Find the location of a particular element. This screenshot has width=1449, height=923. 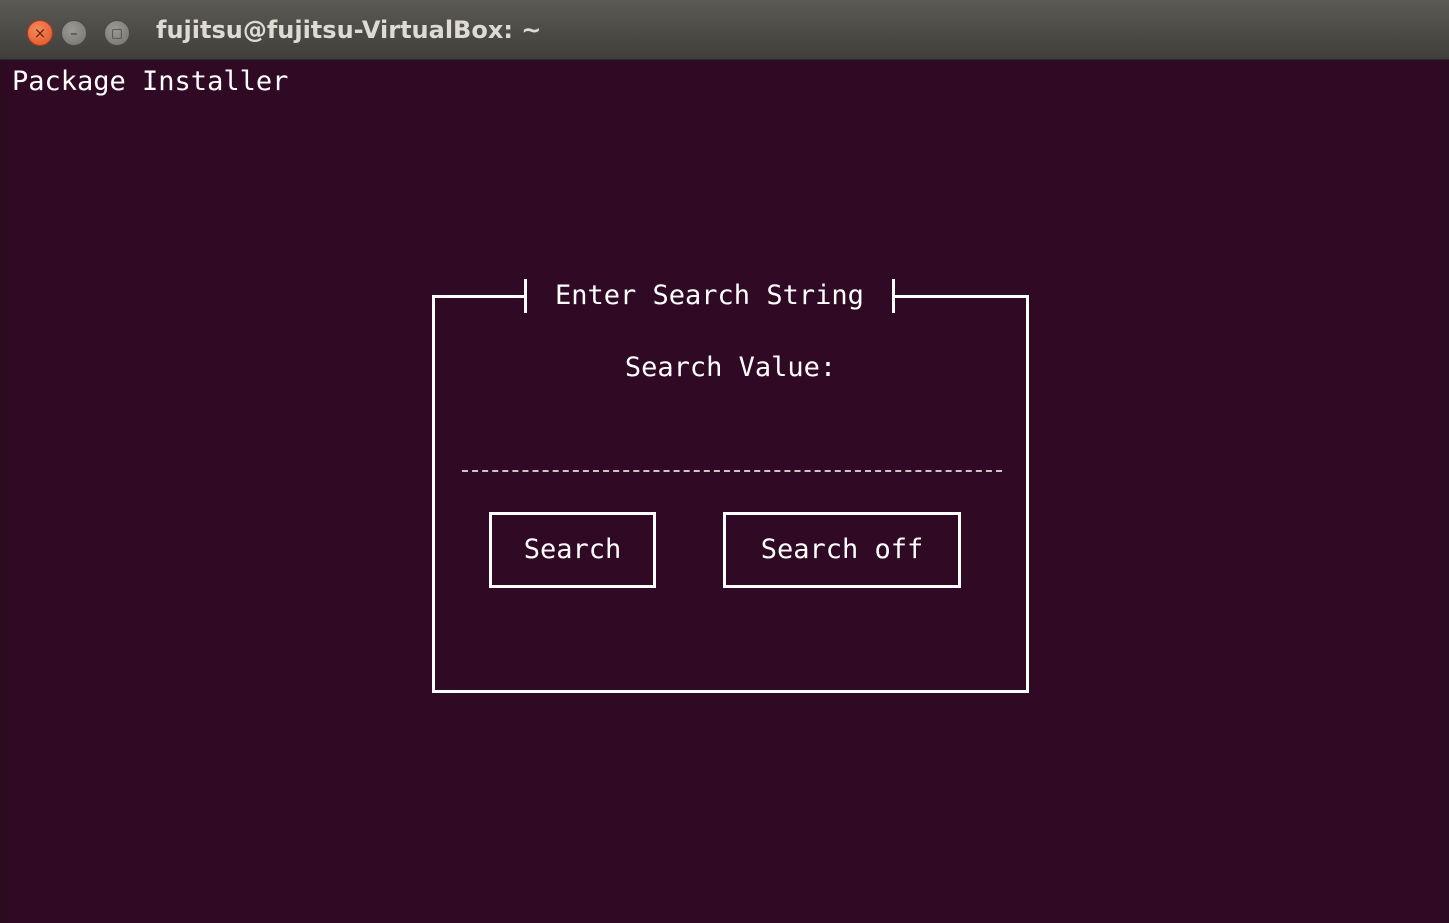

search-input is located at coordinates (732, 454).